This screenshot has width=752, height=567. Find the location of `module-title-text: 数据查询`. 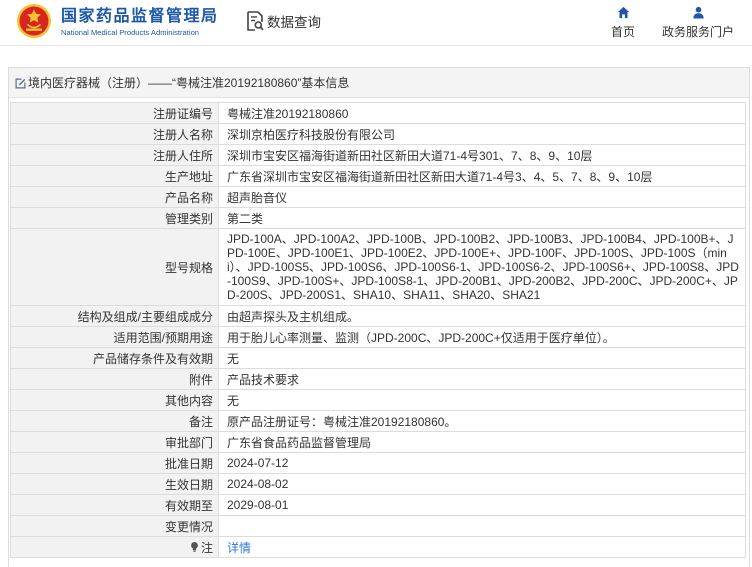

module-title-text: 数据查询 is located at coordinates (294, 22).